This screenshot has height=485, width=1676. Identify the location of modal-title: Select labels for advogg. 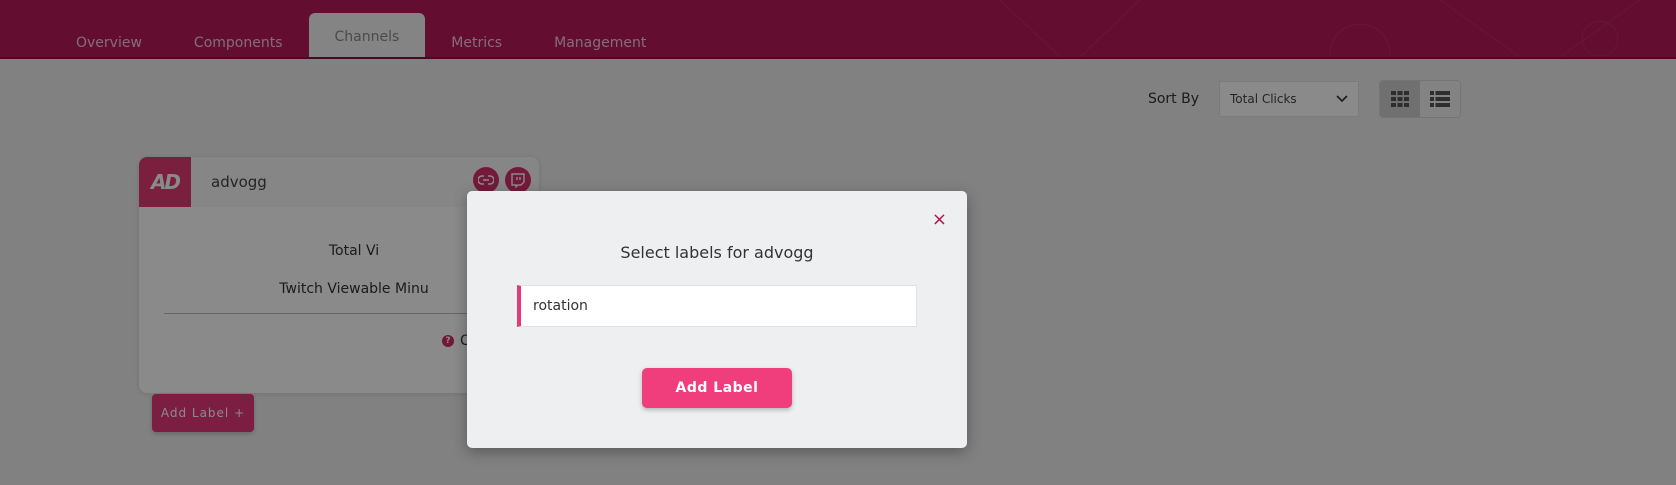
(717, 252).